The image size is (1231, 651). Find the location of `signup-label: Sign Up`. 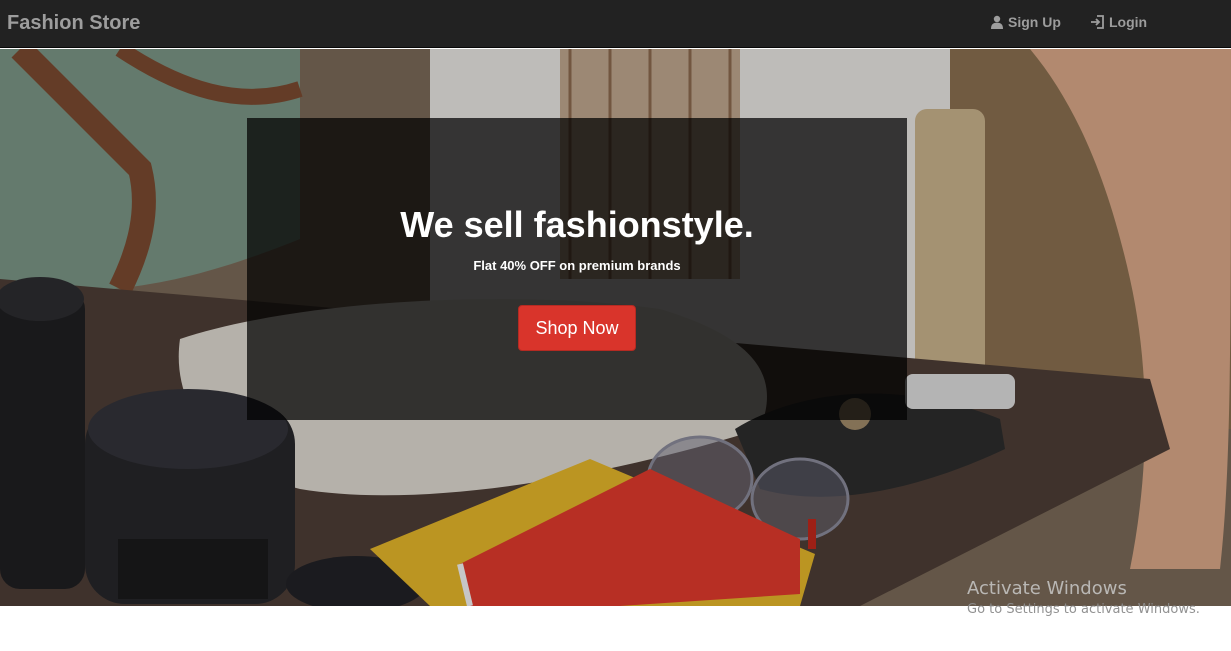

signup-label: Sign Up is located at coordinates (1034, 22).